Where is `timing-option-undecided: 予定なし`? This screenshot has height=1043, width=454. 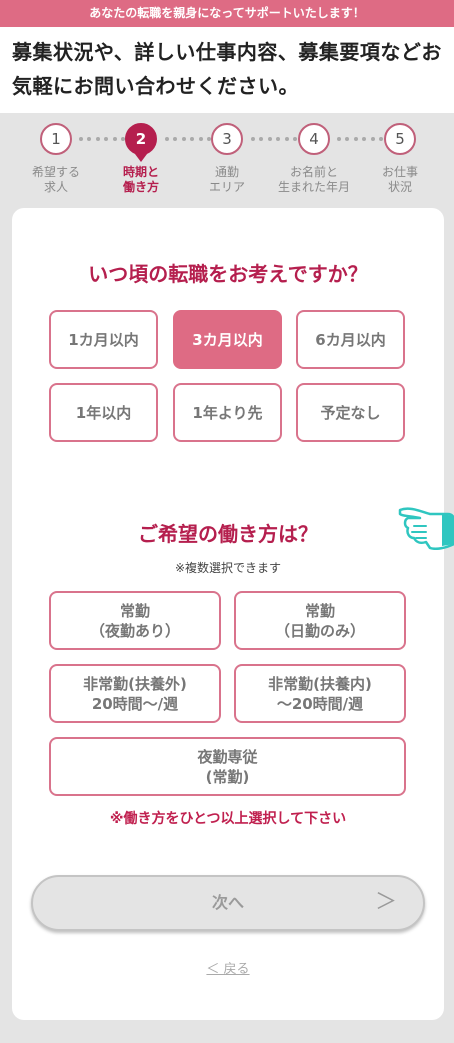
timing-option-undecided: 予定なし is located at coordinates (350, 412).